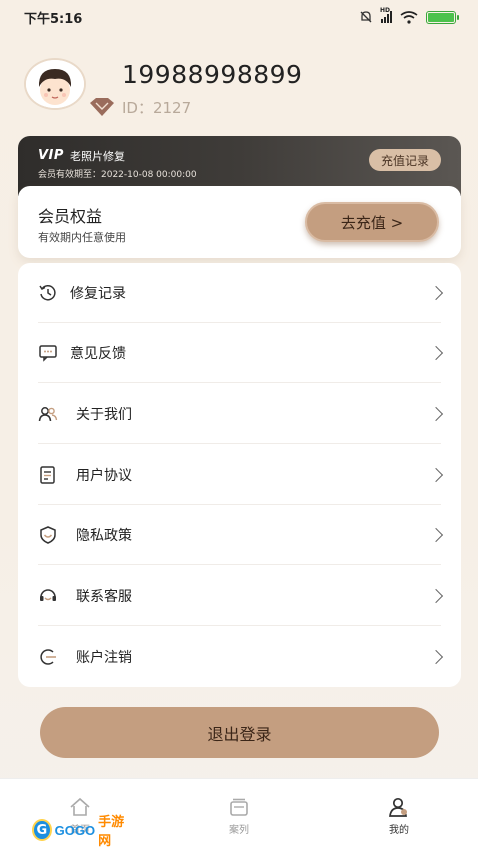 The width and height of the screenshot is (478, 850). What do you see at coordinates (239, 222) in the screenshot?
I see `benefit-card: 会员权益 有效期内任意使用 去充值 >` at bounding box center [239, 222].